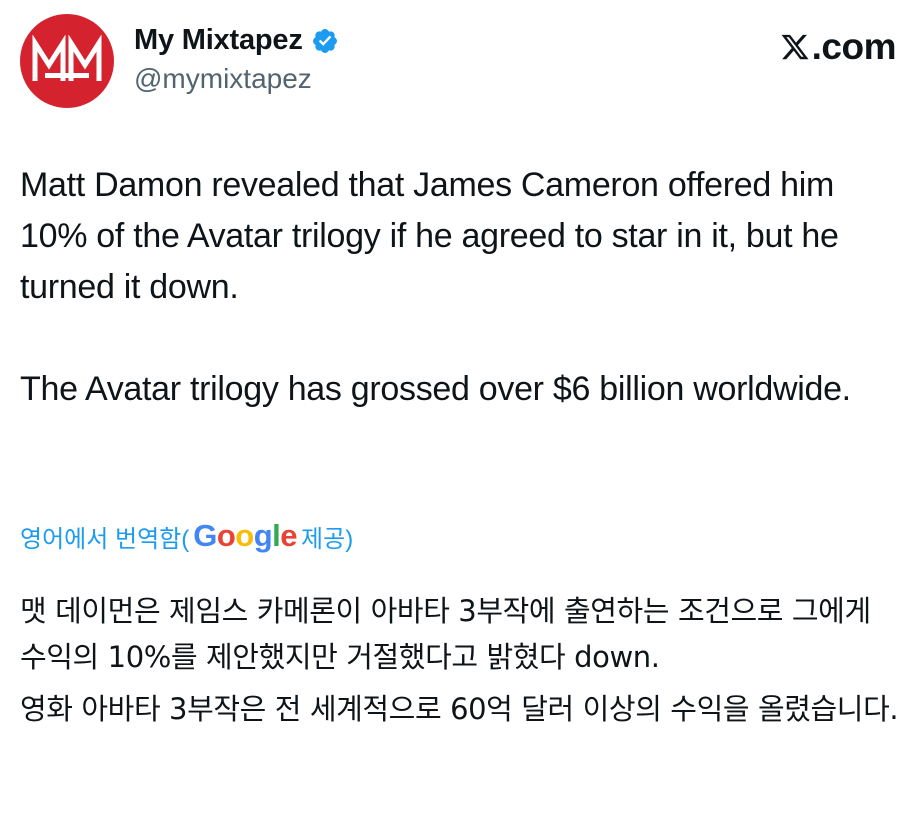 This screenshot has width=916, height=815. Describe the element at coordinates (218, 40) in the screenshot. I see `display-name: My Mixtapez` at that location.